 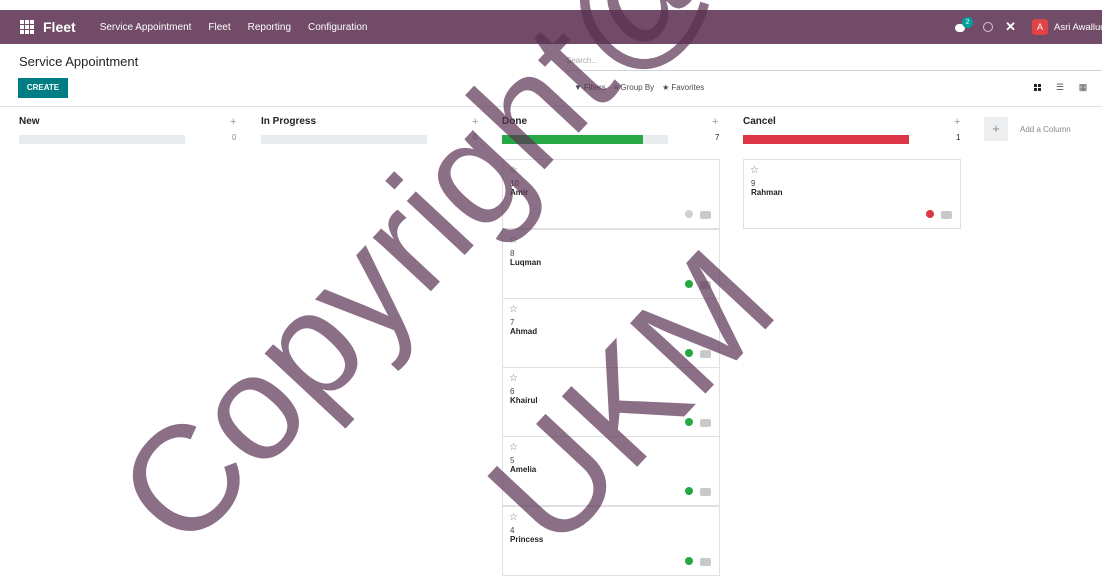 What do you see at coordinates (988, 27) in the screenshot?
I see `clock-icon` at bounding box center [988, 27].